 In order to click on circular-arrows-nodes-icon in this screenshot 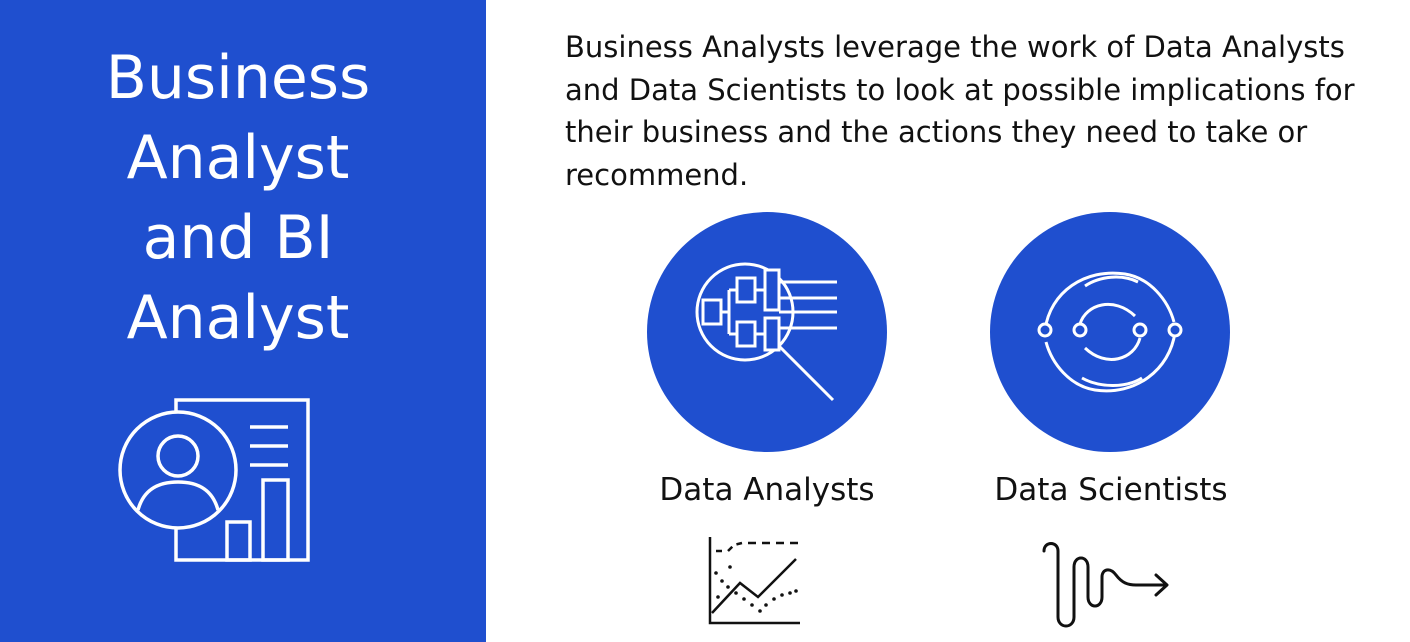, I will do `click(1110, 332)`.